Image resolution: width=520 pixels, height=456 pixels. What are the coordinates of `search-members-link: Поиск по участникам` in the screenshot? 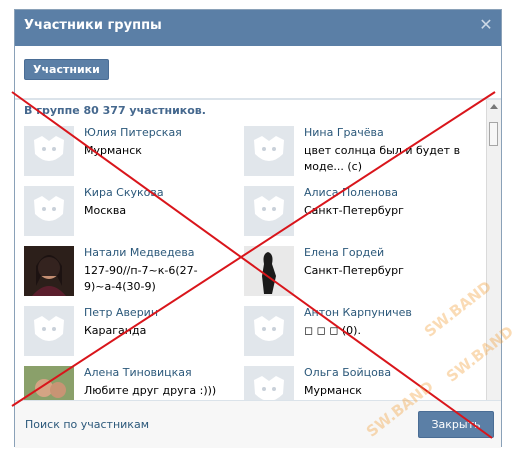 It's located at (87, 424).